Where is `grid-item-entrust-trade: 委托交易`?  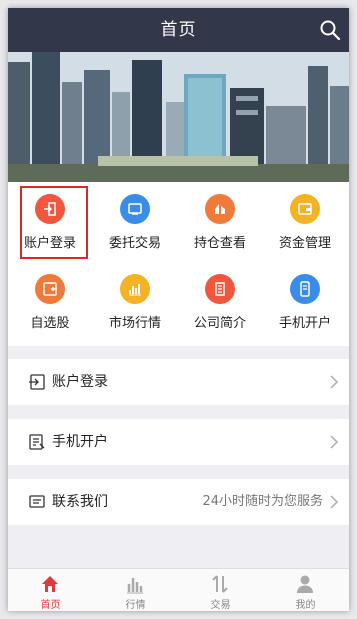
grid-item-entrust-trade: 委托交易 is located at coordinates (135, 222).